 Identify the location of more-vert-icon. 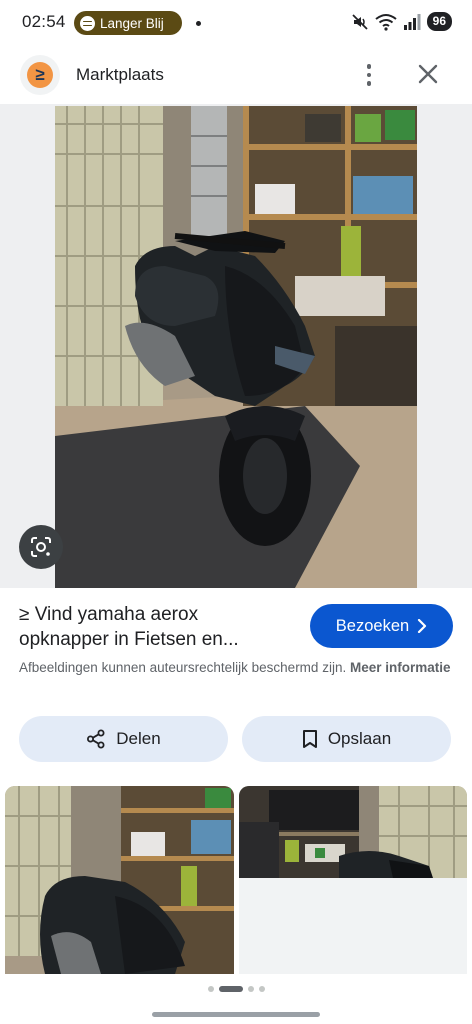
(369, 66).